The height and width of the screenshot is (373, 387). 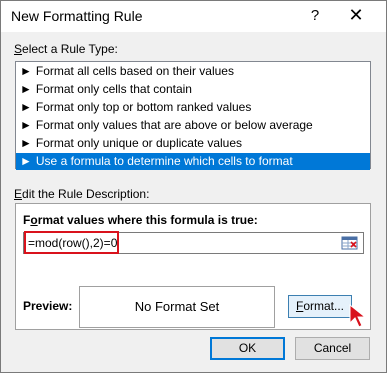 I want to click on preview-text: No Format Set, so click(x=177, y=306).